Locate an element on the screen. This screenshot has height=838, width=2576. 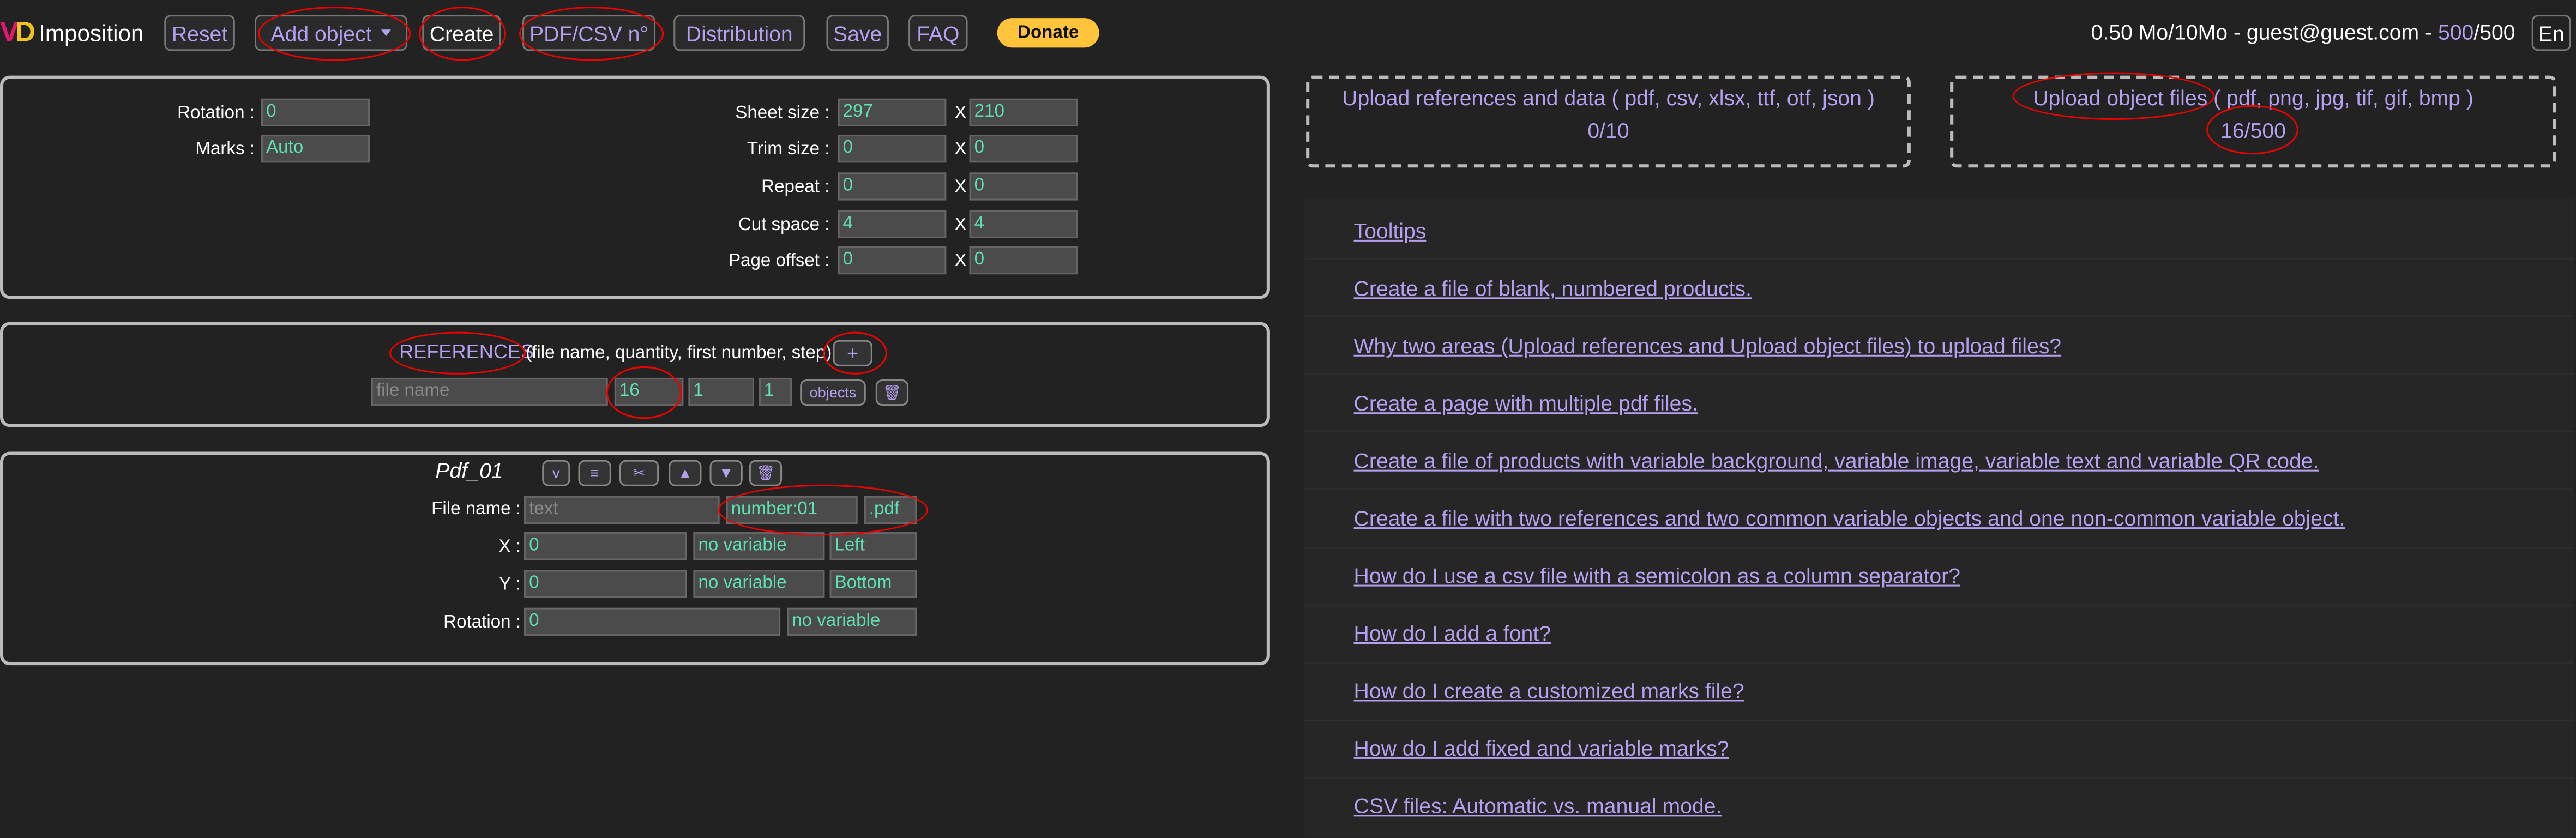
add-object-label: Add object is located at coordinates (321, 32).